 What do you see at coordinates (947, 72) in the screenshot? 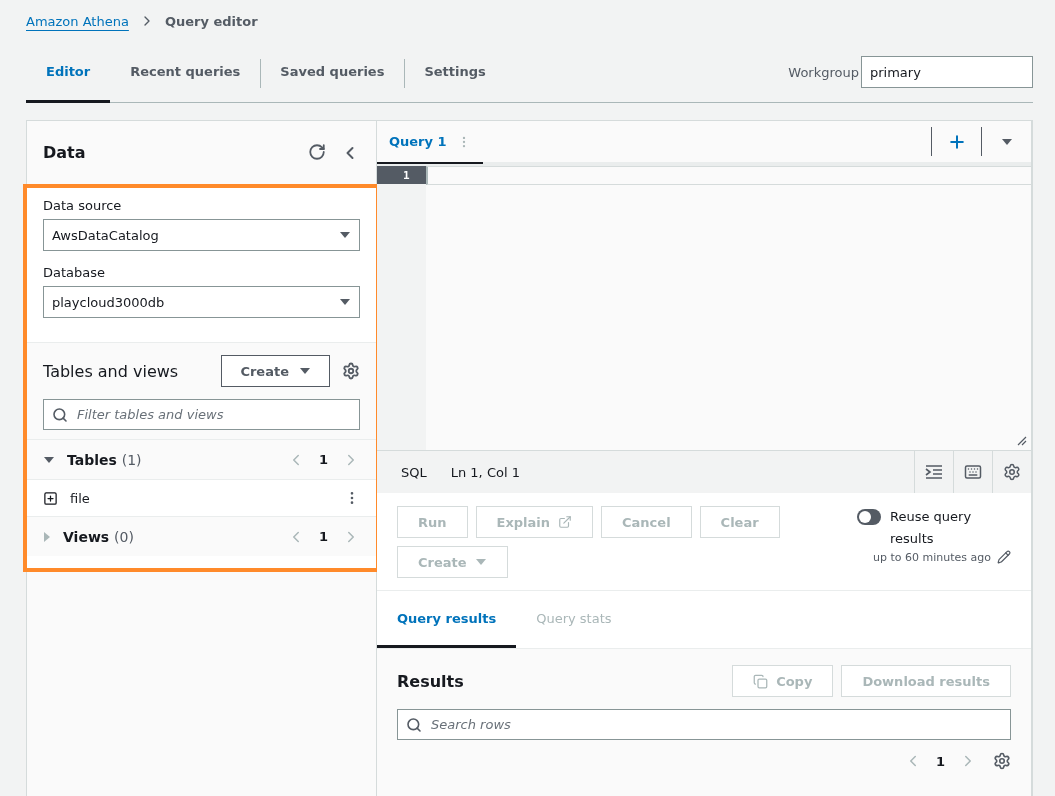
I see `workgroup-field: primary` at bounding box center [947, 72].